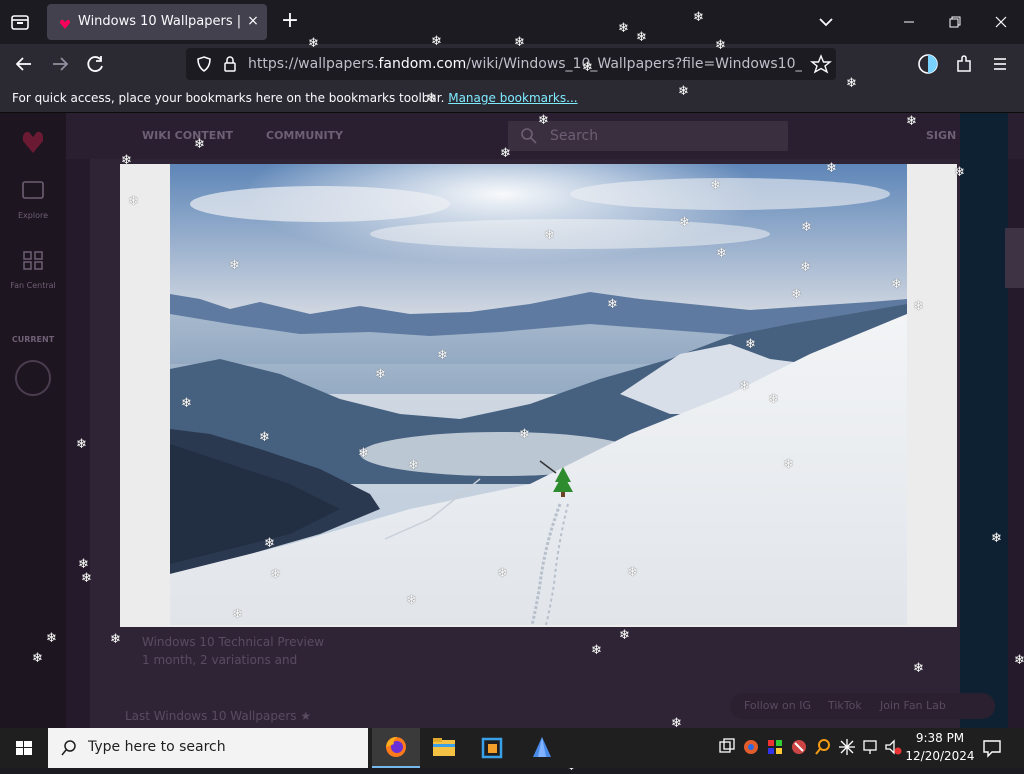  What do you see at coordinates (253, 21) in the screenshot?
I see `tab-close-icon: ×` at bounding box center [253, 21].